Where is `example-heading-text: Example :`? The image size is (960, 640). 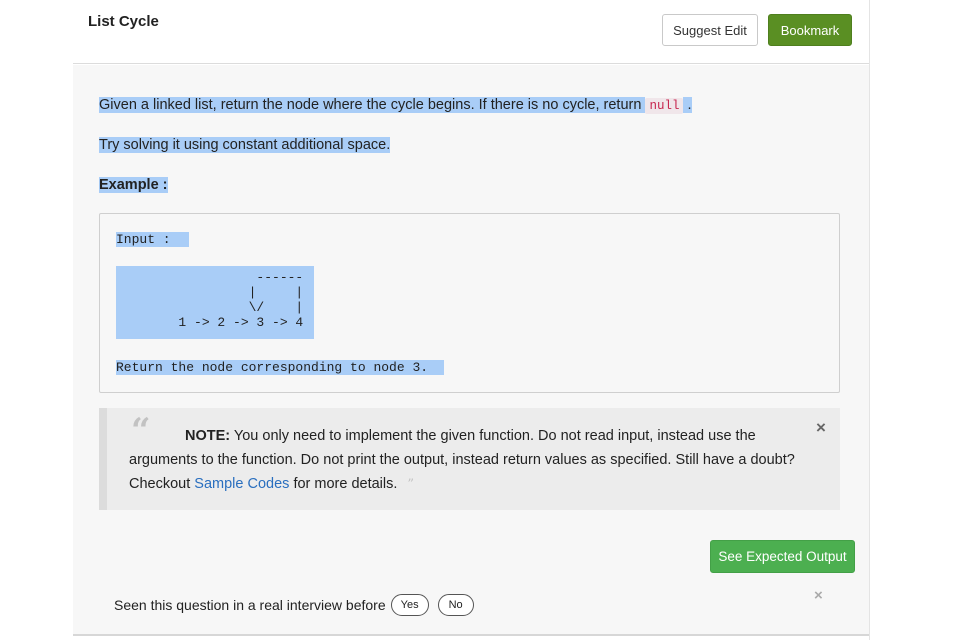 example-heading-text: Example : is located at coordinates (133, 185).